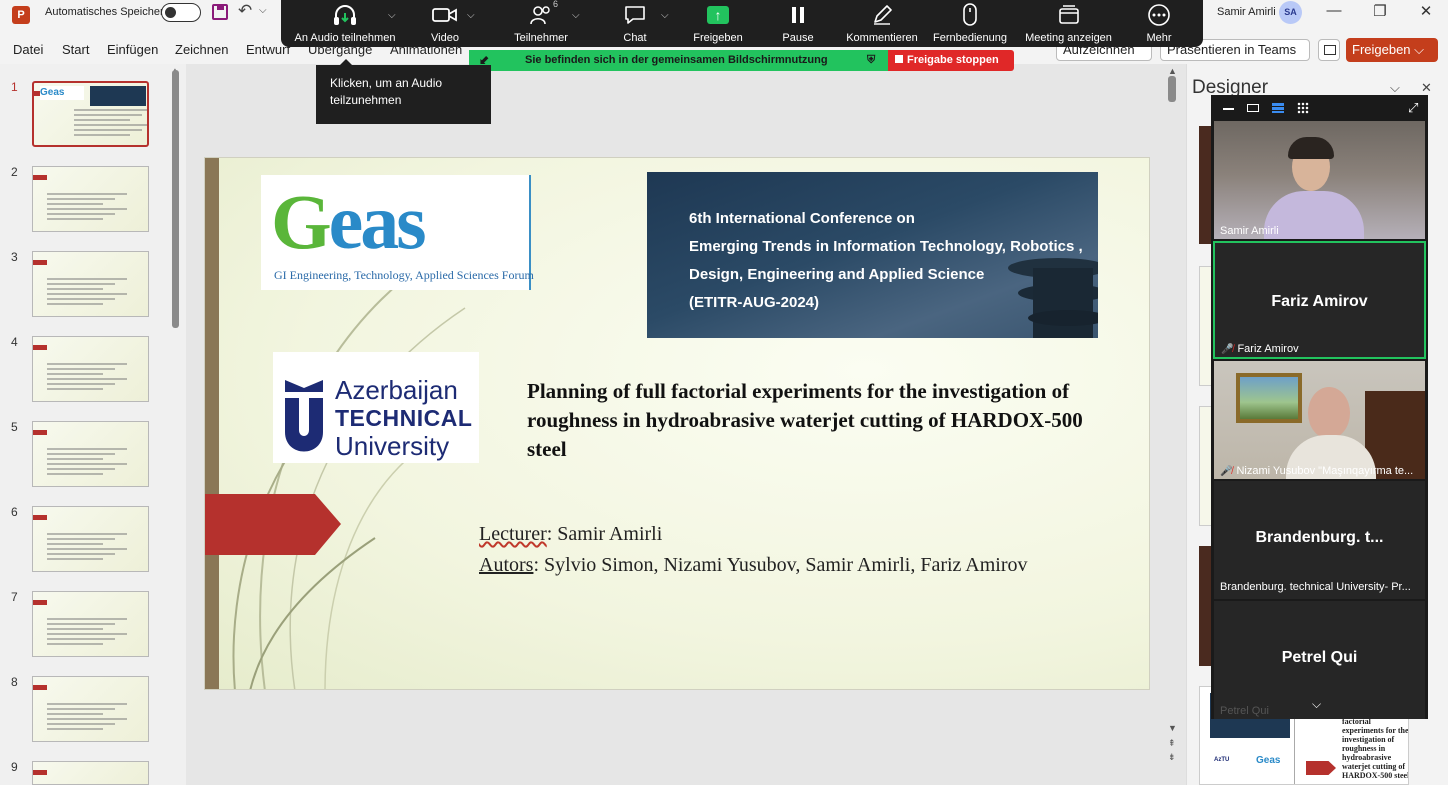  Describe the element at coordinates (506, 565) in the screenshot. I see `authors-label: Autors` at that location.